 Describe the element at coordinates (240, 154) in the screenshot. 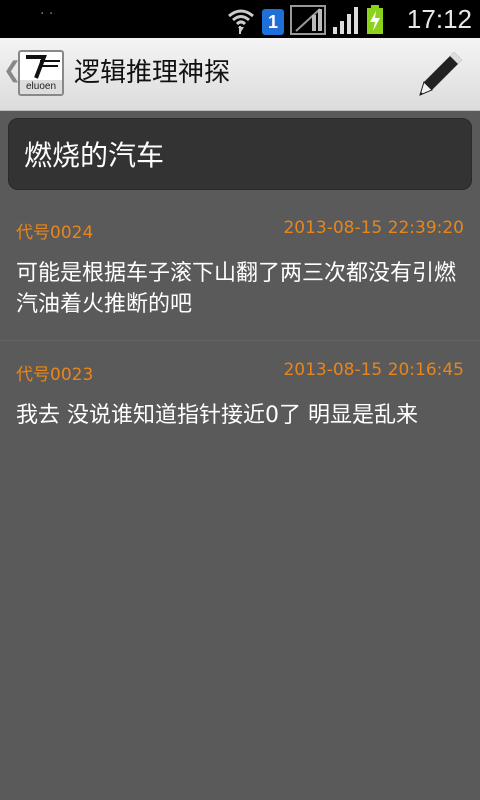

I see `topic-card: 燃烧的汽车` at that location.